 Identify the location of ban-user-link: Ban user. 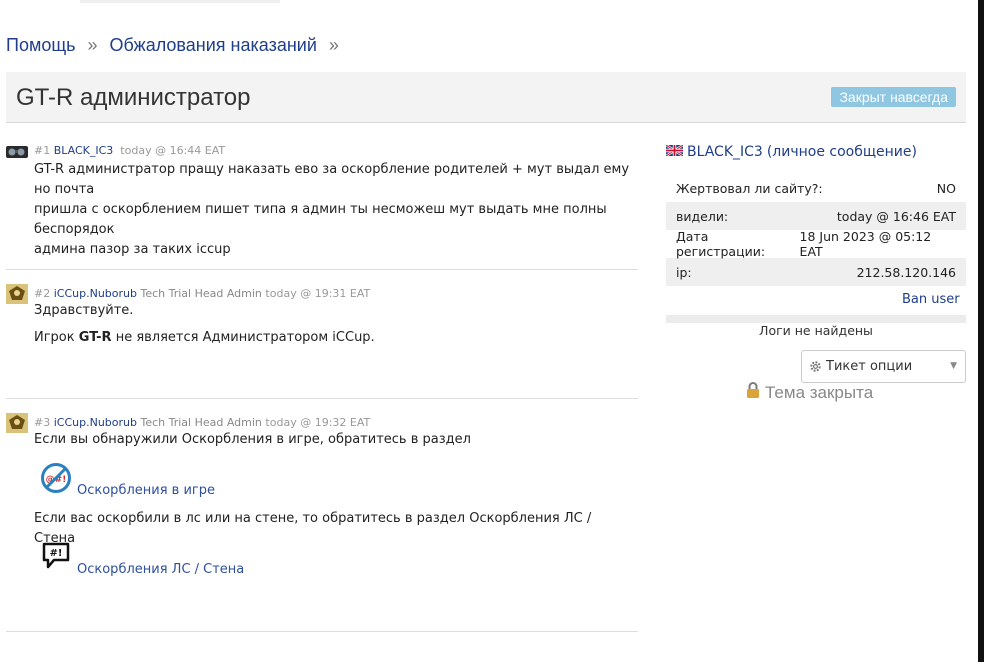
(931, 299).